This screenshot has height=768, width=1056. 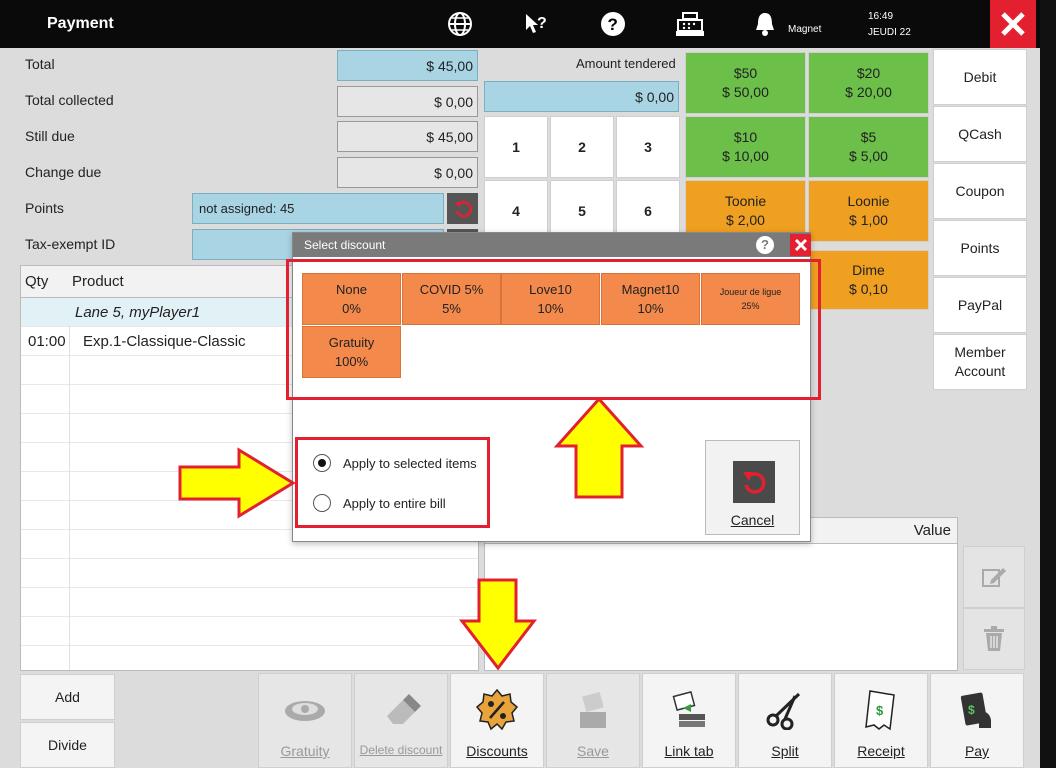 I want to click on window-edge, so click(x=1048, y=384).